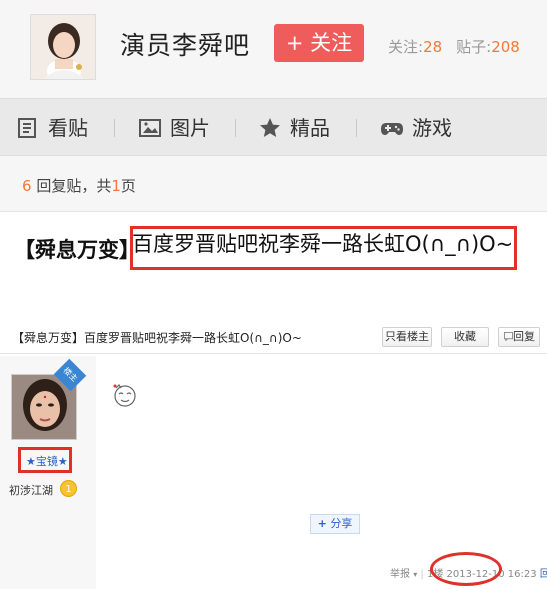 The image size is (547, 589). Describe the element at coordinates (68, 488) in the screenshot. I see `level-badge-icon: 1` at that location.